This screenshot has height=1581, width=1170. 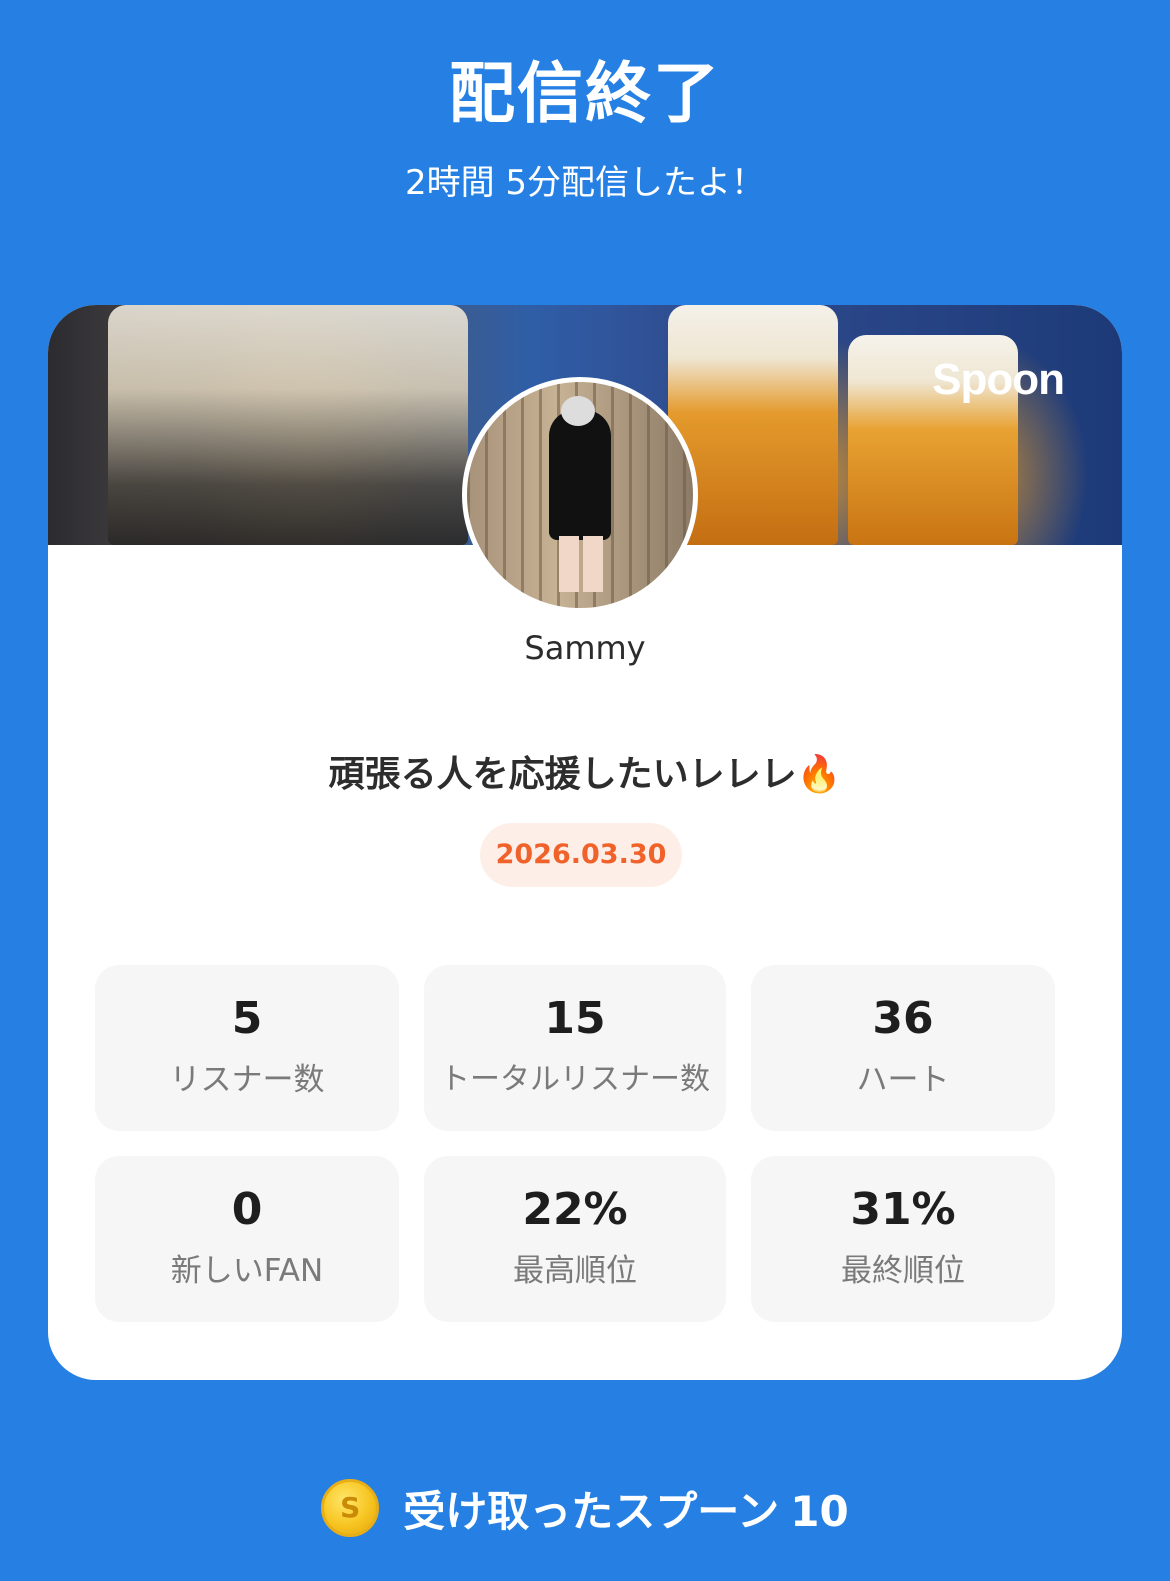 I want to click on broadcast-duration: 2時間 5分配信したよ！, so click(x=585, y=183).